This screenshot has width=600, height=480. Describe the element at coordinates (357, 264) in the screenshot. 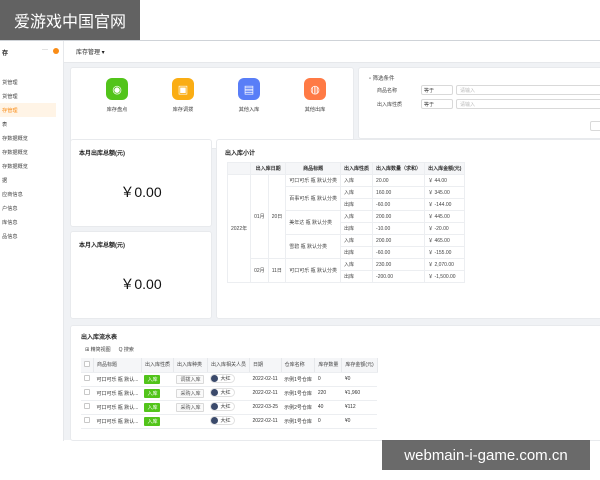

I see `pivot-nature-cell: 入库` at that location.